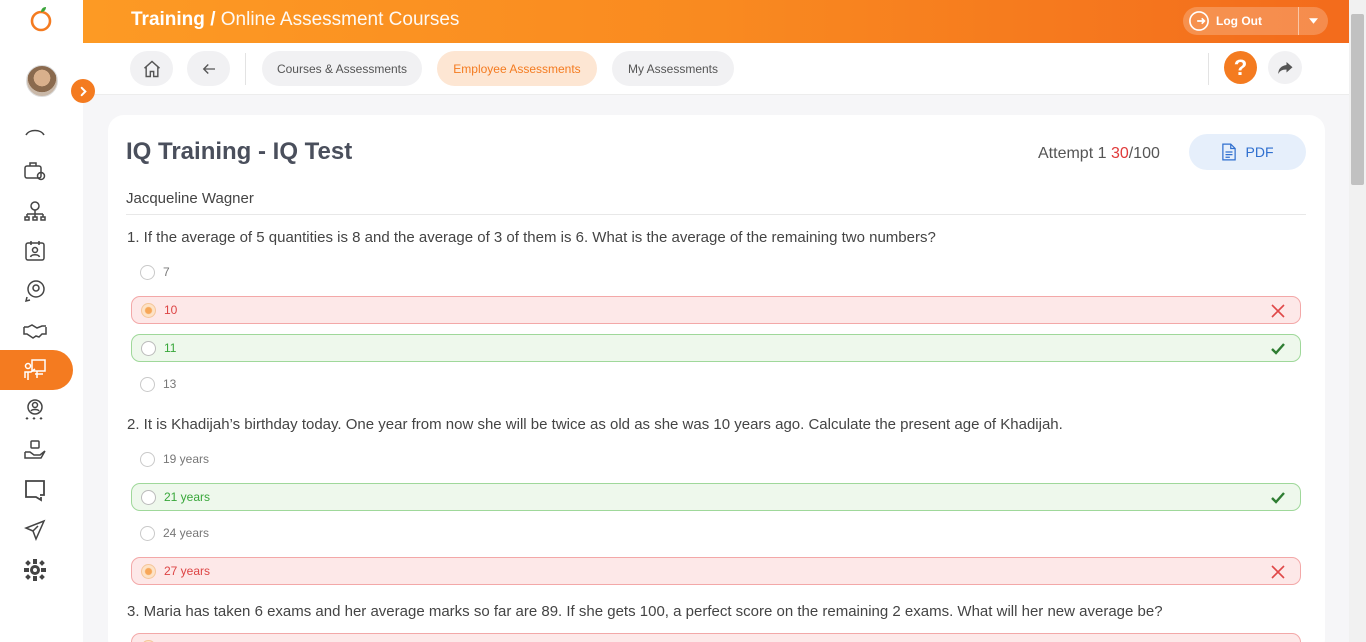  I want to click on share-arrow-icon, so click(1285, 67).